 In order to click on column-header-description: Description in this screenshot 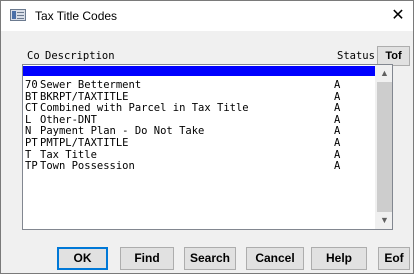, I will do `click(80, 56)`.